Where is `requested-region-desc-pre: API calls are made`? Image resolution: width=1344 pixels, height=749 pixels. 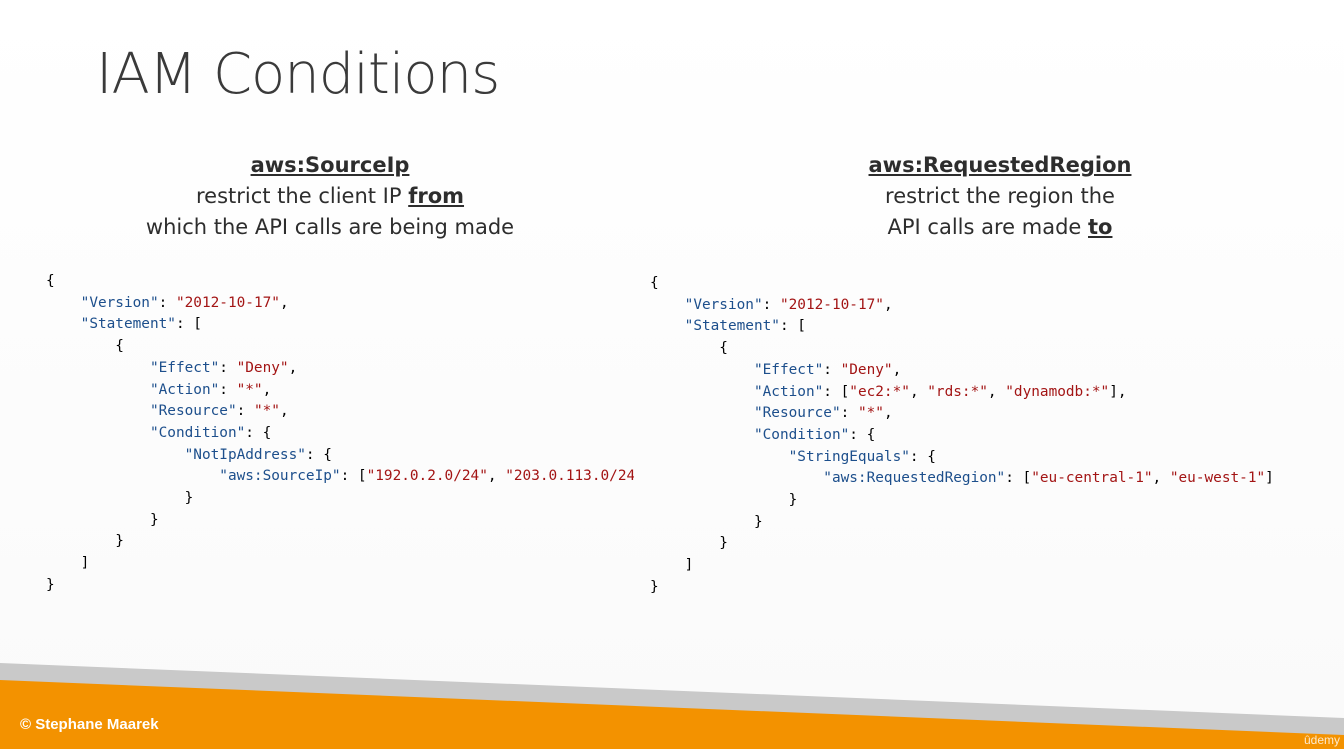
requested-region-desc-pre: API calls are made is located at coordinates (987, 227).